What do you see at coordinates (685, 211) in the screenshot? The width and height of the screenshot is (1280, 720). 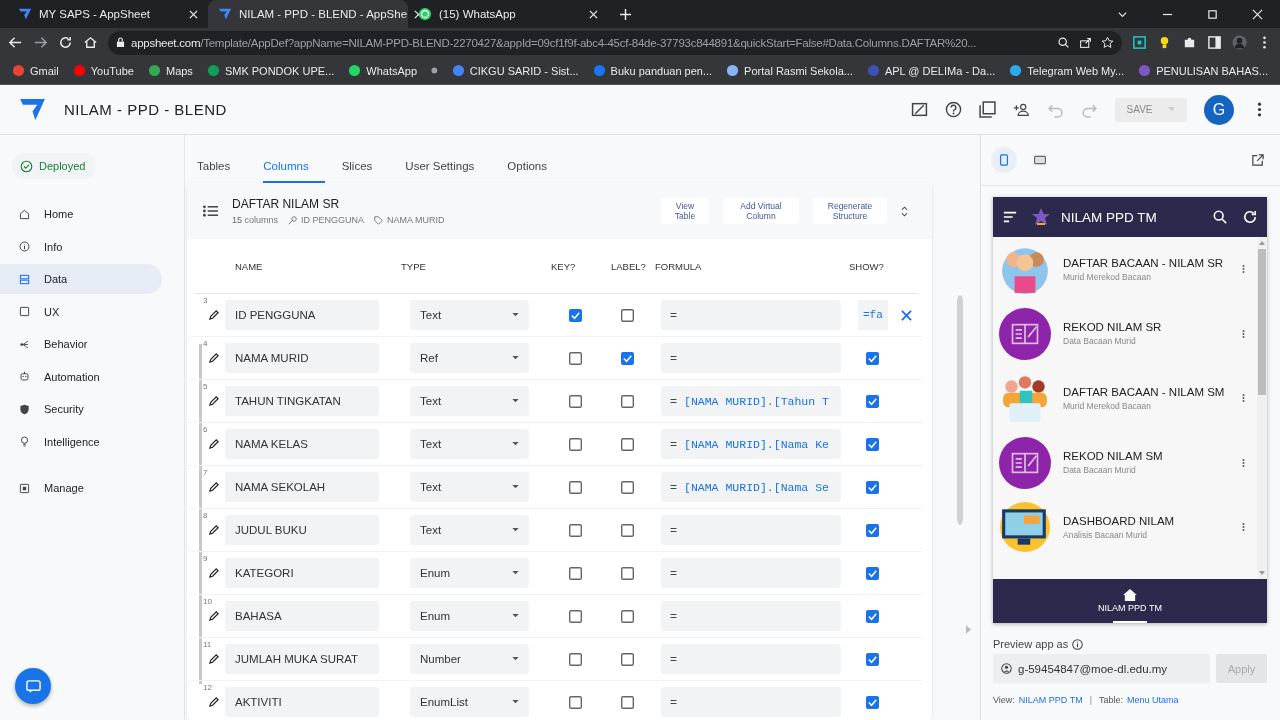 I see `table-action-button: View Table` at bounding box center [685, 211].